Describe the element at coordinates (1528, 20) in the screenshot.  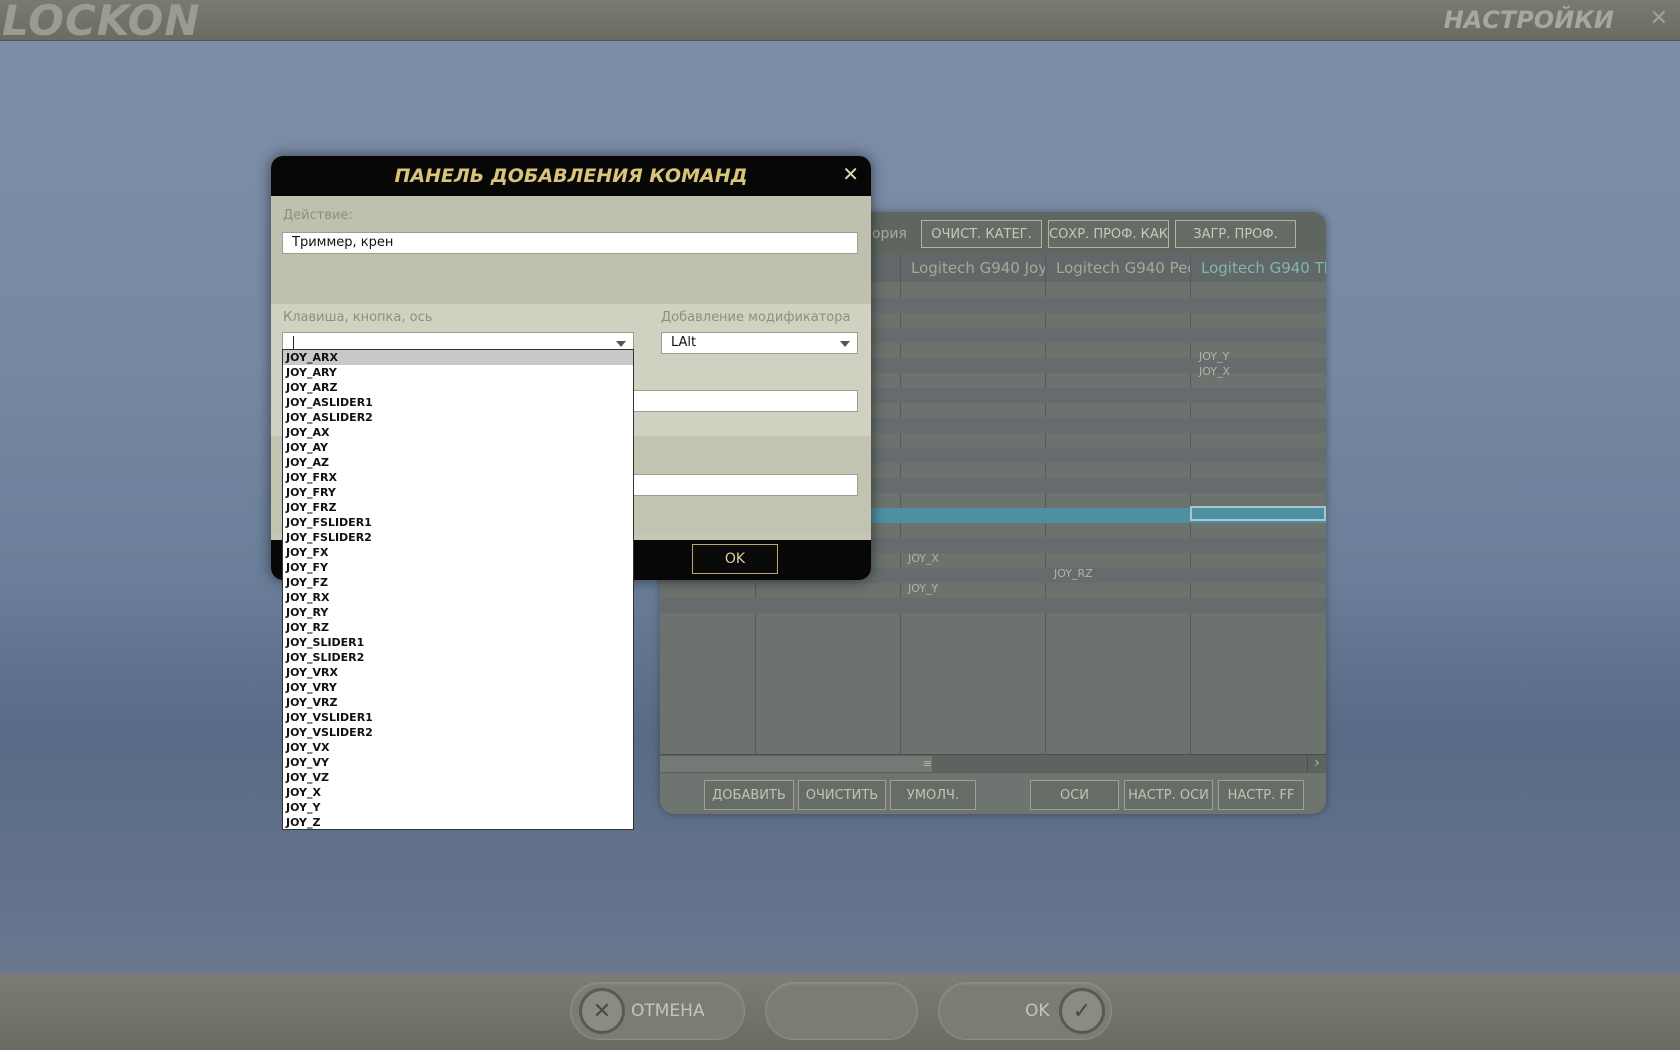
I see `page-title: НАСТРОЙКИ` at that location.